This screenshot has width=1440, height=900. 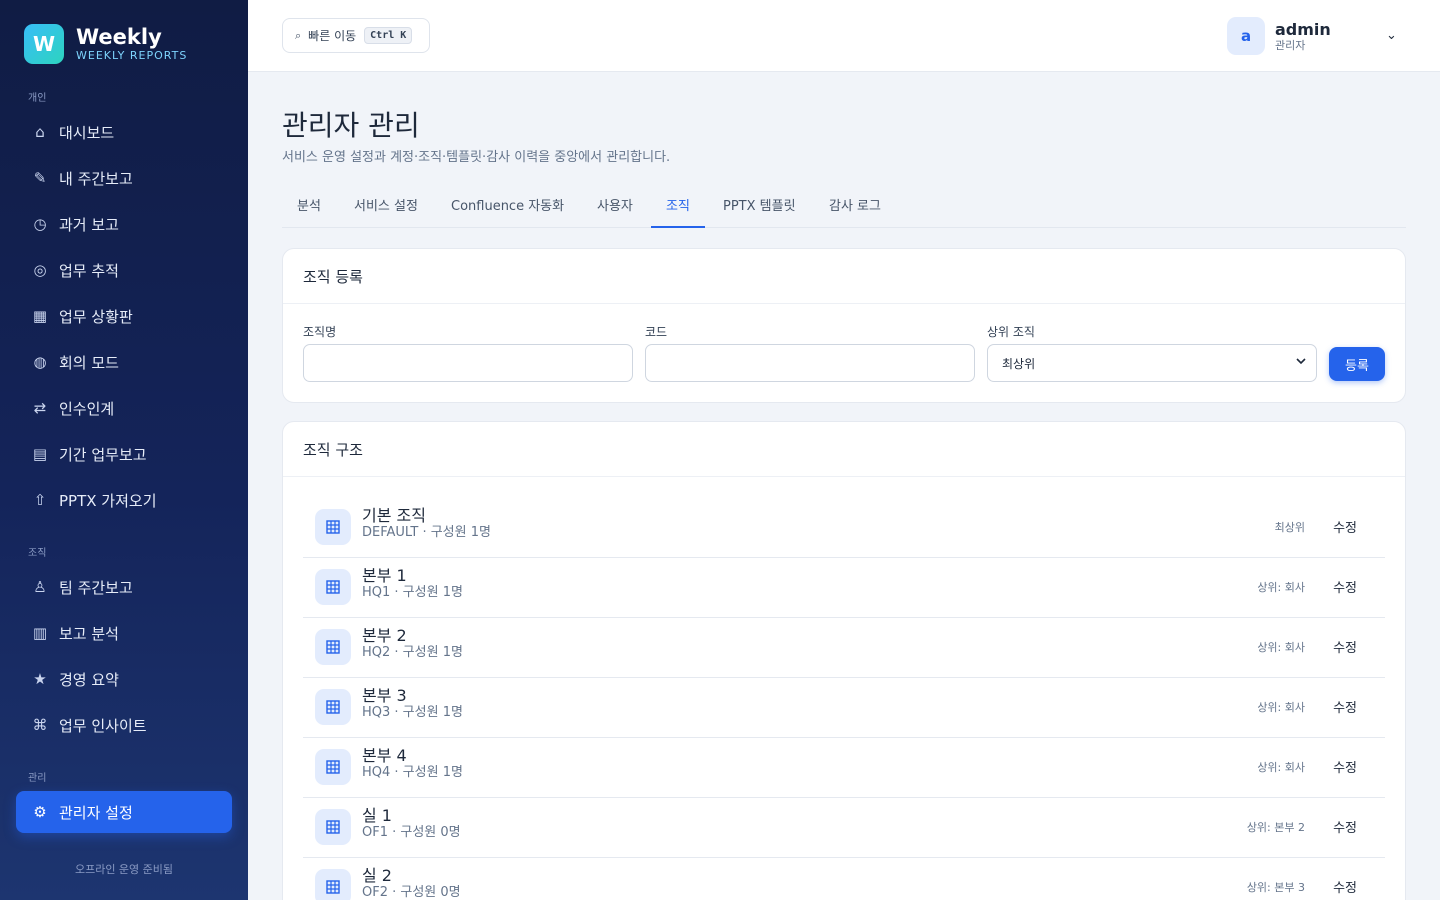 I want to click on page-description: 서비스 운영 설정과 계정·조직·템플릿·감사 이력을 중앙에서 관리합니다., so click(x=476, y=157).